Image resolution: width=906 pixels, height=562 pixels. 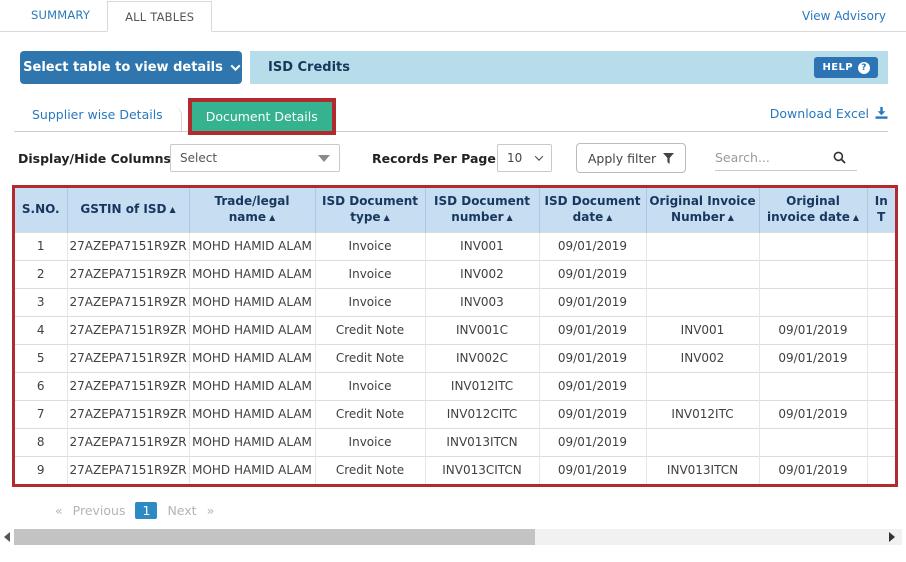 I want to click on cell-orig-invoice-number: INV013ITCN, so click(x=703, y=469).